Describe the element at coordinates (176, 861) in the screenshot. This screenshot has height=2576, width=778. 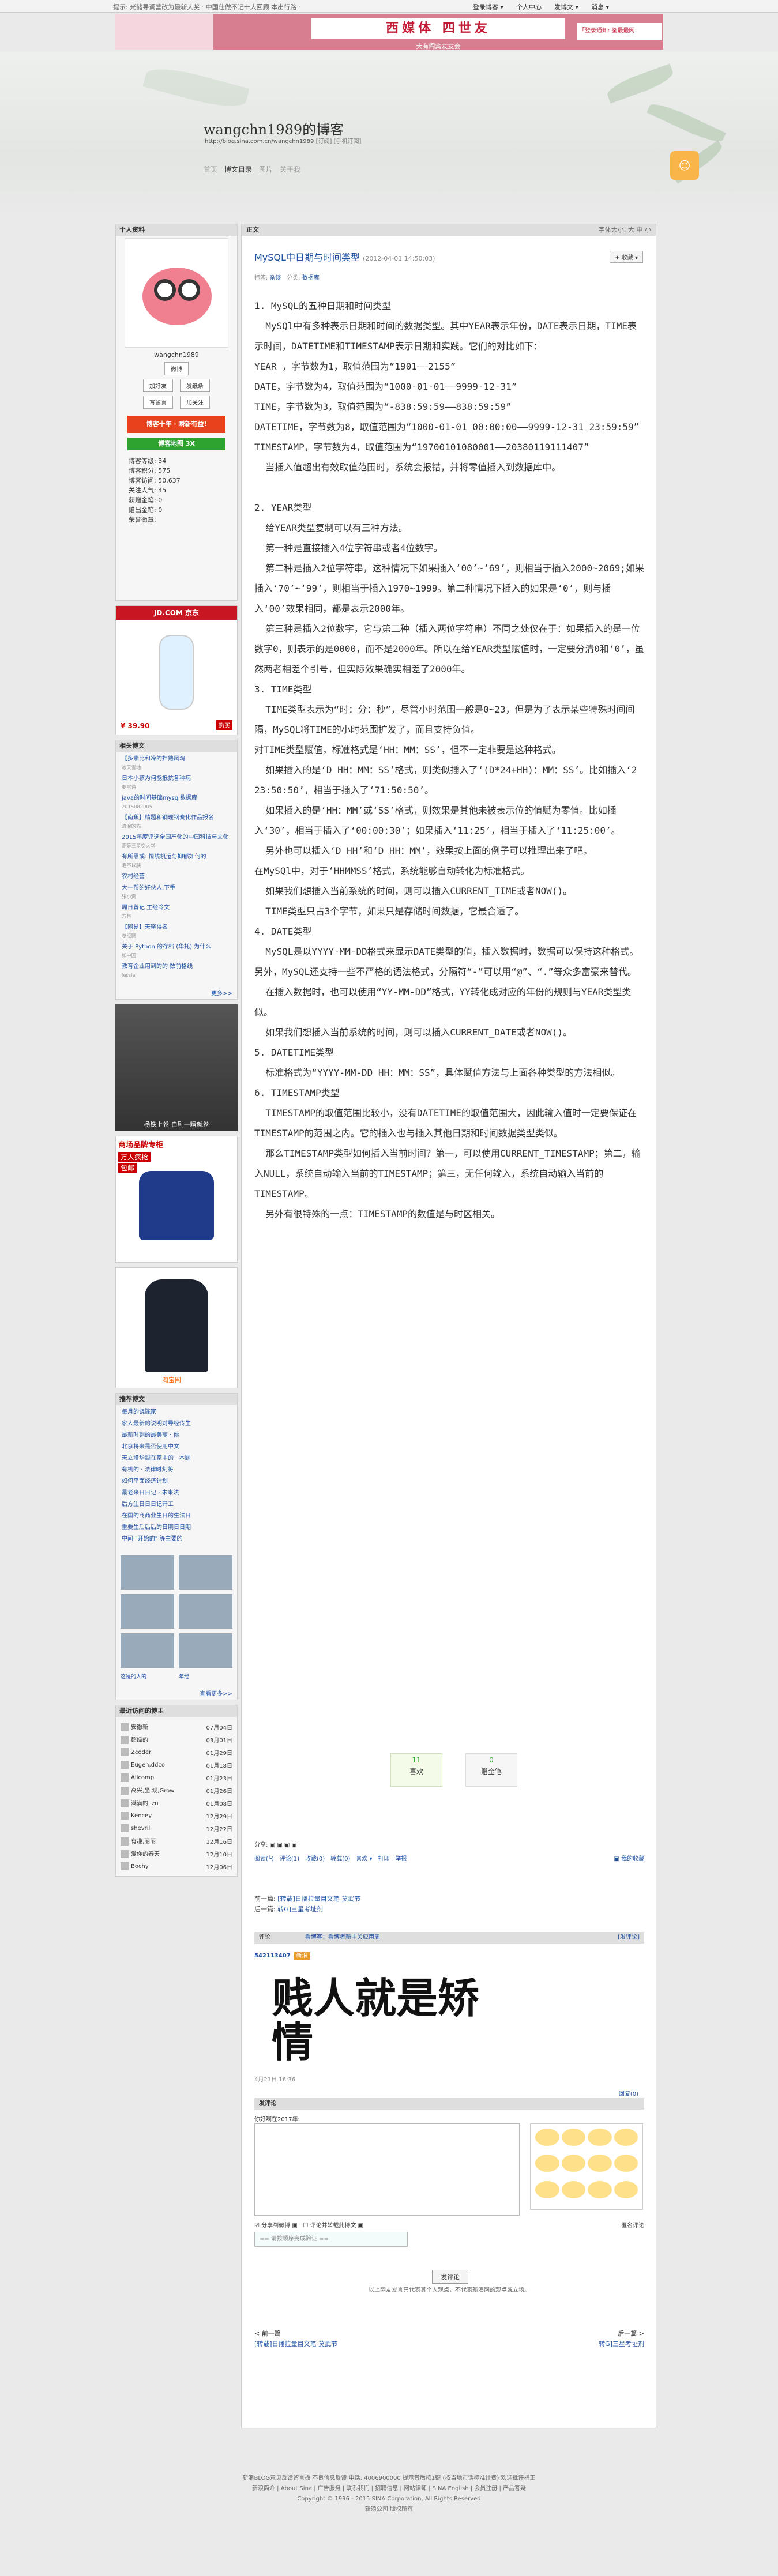
I see `list-item: 有所思或: 恒统机运与抑郁如何的 毛不以狭` at that location.